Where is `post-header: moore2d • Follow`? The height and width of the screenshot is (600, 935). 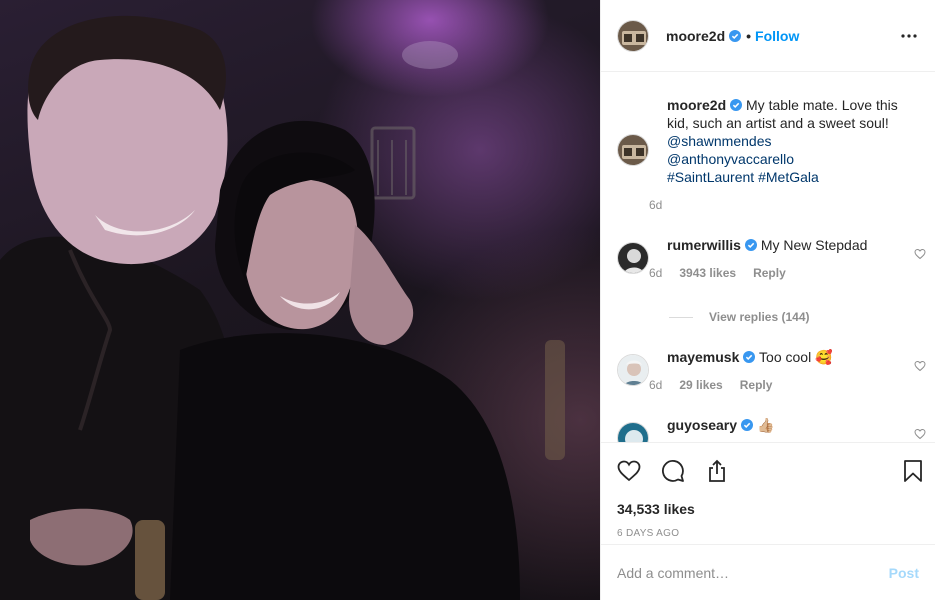
post-header: moore2d • Follow is located at coordinates (768, 36).